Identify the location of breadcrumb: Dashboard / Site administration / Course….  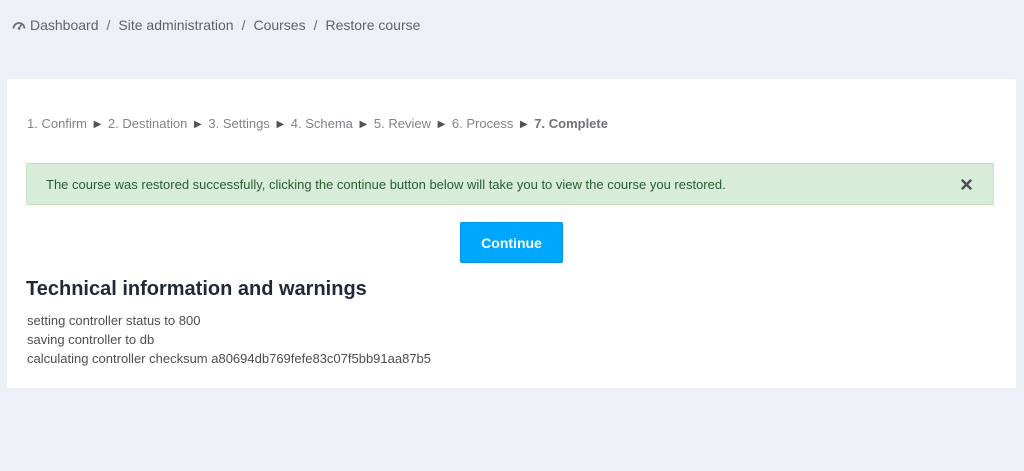
(216, 25).